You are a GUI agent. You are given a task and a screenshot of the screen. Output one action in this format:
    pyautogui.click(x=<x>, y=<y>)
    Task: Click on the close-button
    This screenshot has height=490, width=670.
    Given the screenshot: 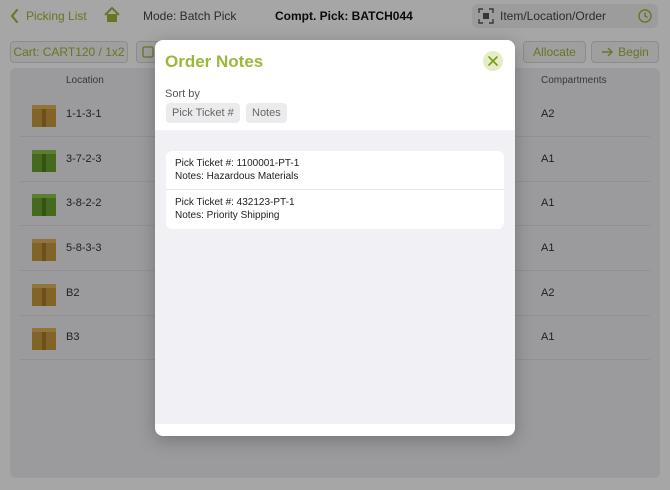 What is the action you would take?
    pyautogui.click(x=493, y=61)
    